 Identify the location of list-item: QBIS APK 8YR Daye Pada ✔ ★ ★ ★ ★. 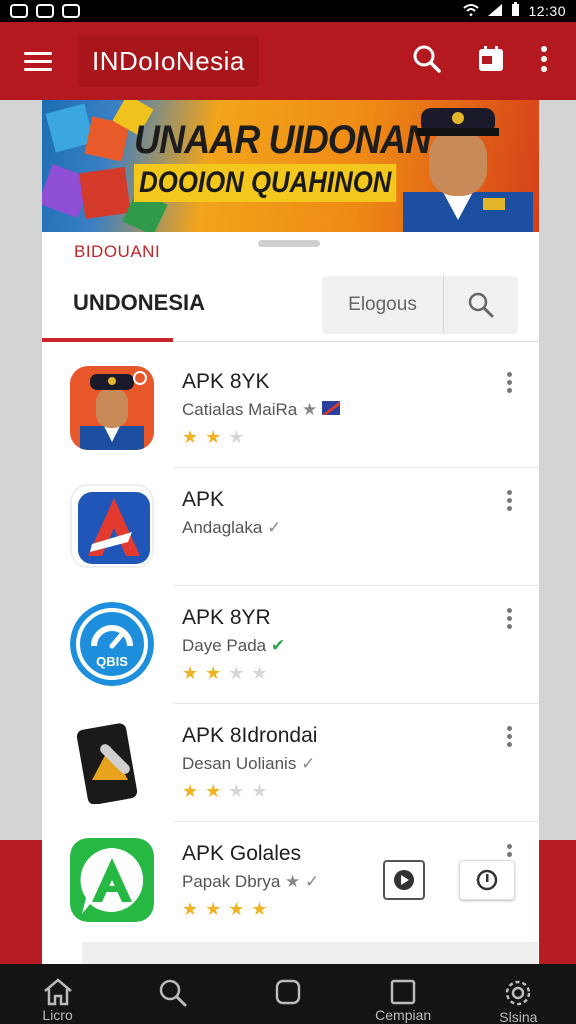
(290, 645).